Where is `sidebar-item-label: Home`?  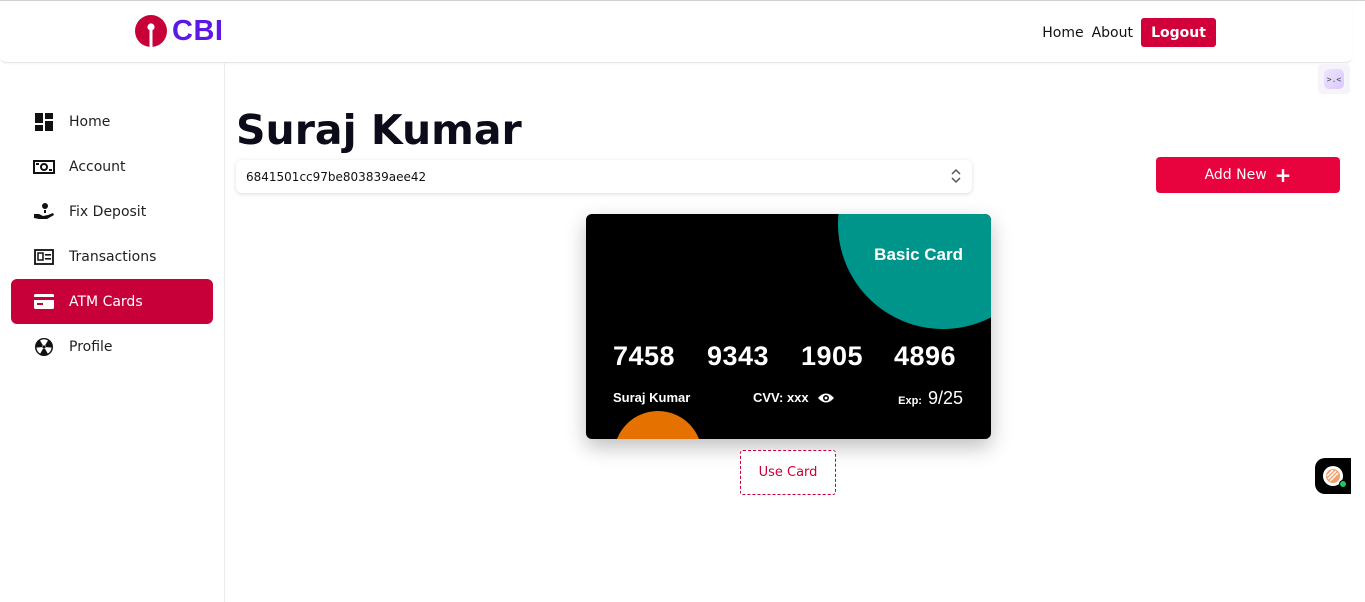
sidebar-item-label: Home is located at coordinates (90, 121).